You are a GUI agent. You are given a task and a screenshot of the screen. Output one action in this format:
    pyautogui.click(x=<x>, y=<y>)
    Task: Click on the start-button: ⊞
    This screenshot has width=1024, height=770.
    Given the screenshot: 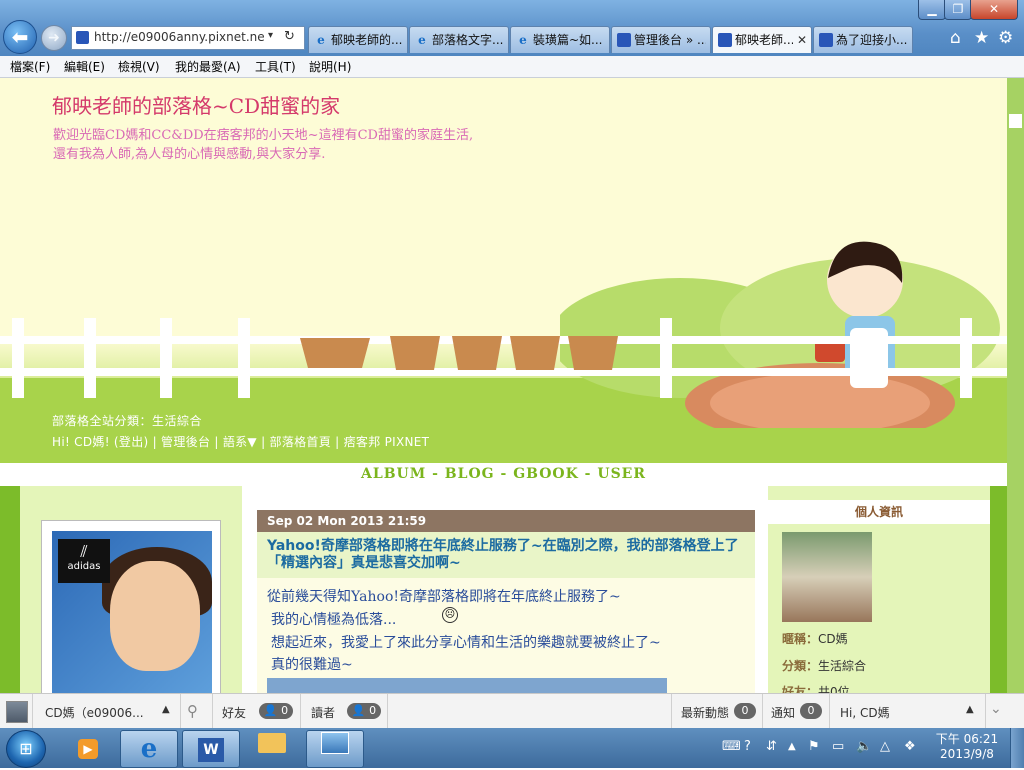 What is the action you would take?
    pyautogui.click(x=26, y=749)
    